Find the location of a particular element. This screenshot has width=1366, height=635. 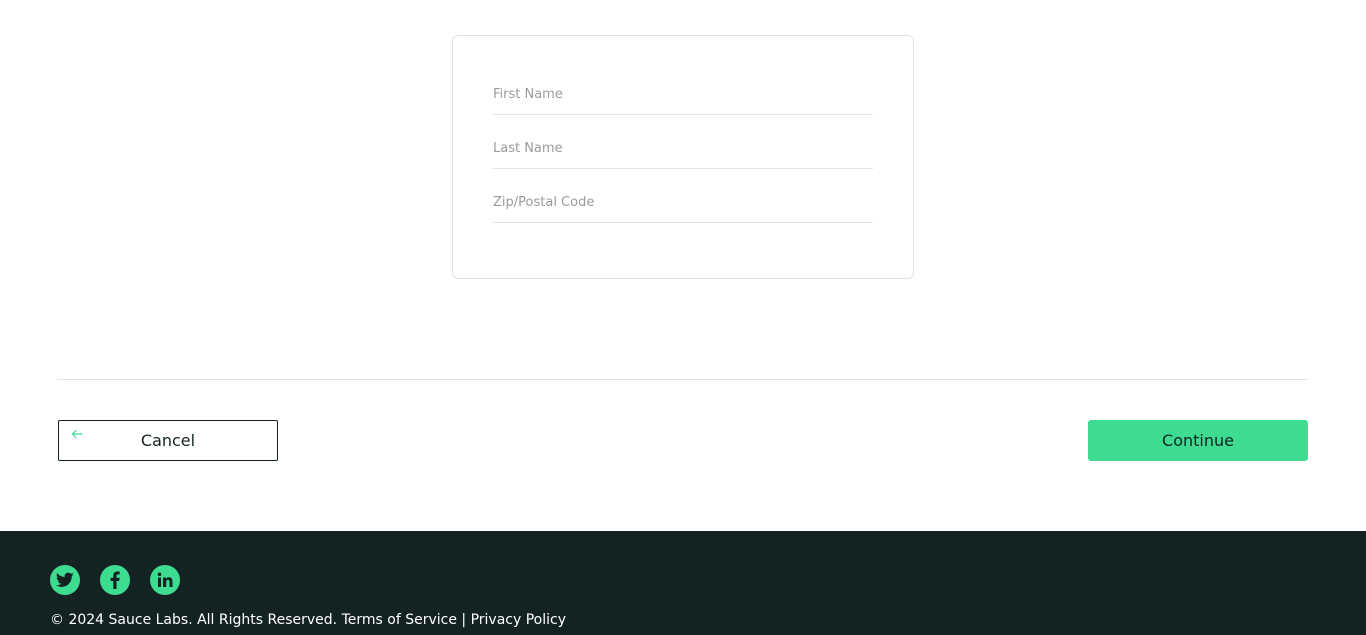

facebook-link is located at coordinates (115, 580).